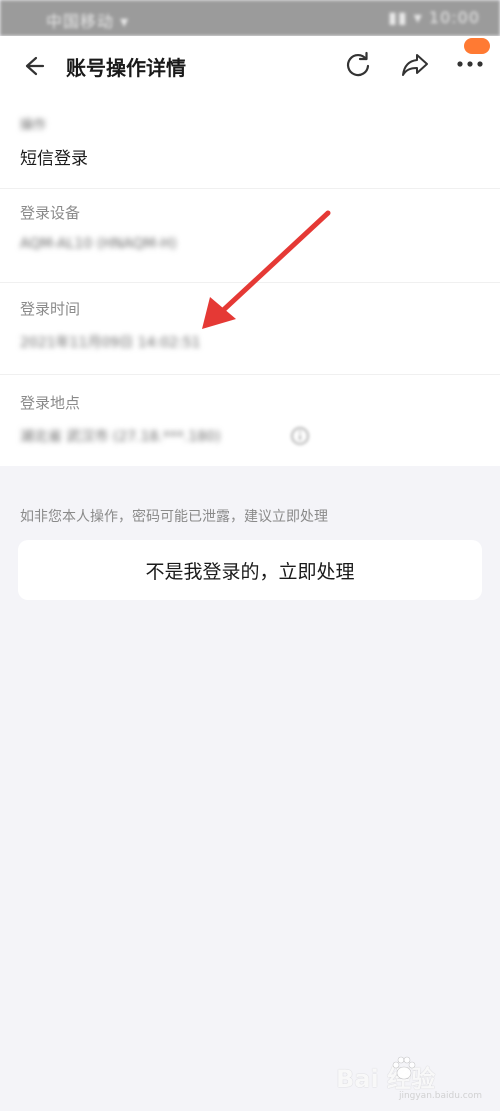  What do you see at coordinates (110, 343) in the screenshot?
I see `time-value: 2021年11月09日 14:02:51` at bounding box center [110, 343].